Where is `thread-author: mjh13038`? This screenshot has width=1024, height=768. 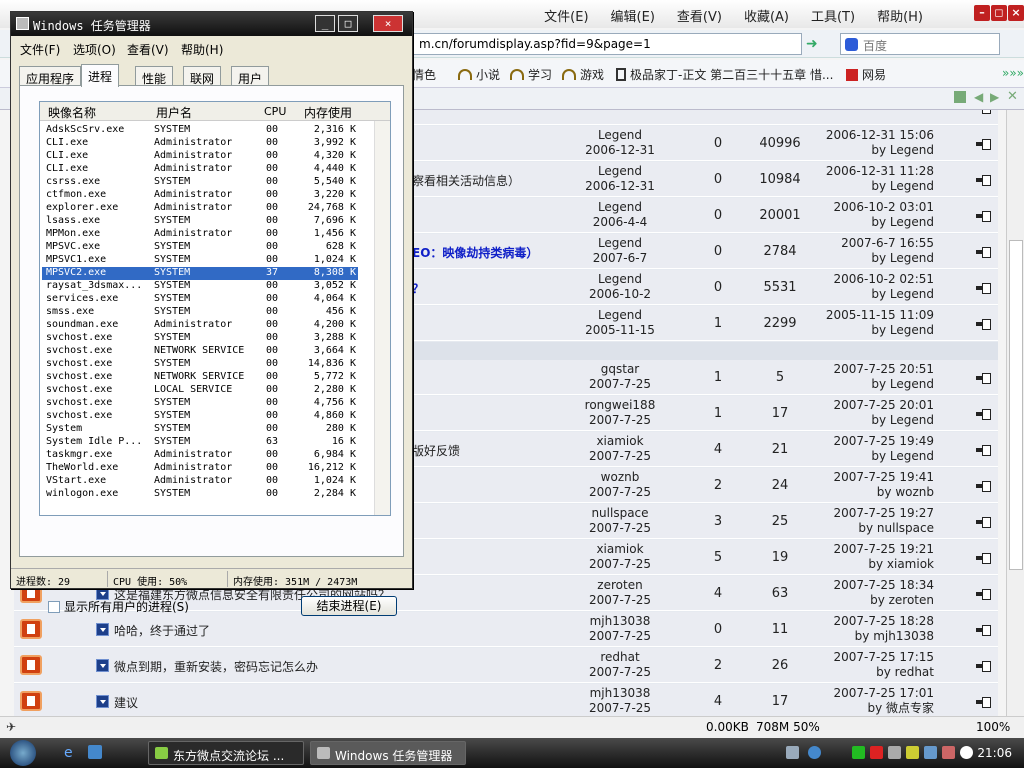 thread-author: mjh13038 is located at coordinates (620, 621).